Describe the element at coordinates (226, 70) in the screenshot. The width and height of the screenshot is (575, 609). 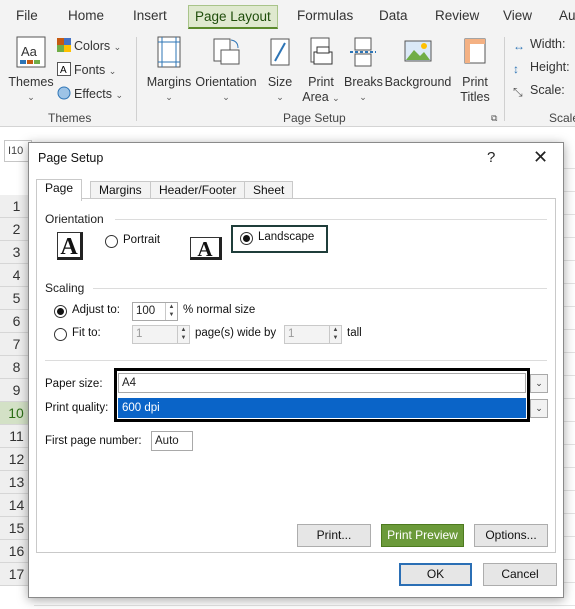
I see `orientation-button: Orientation ⌄` at that location.